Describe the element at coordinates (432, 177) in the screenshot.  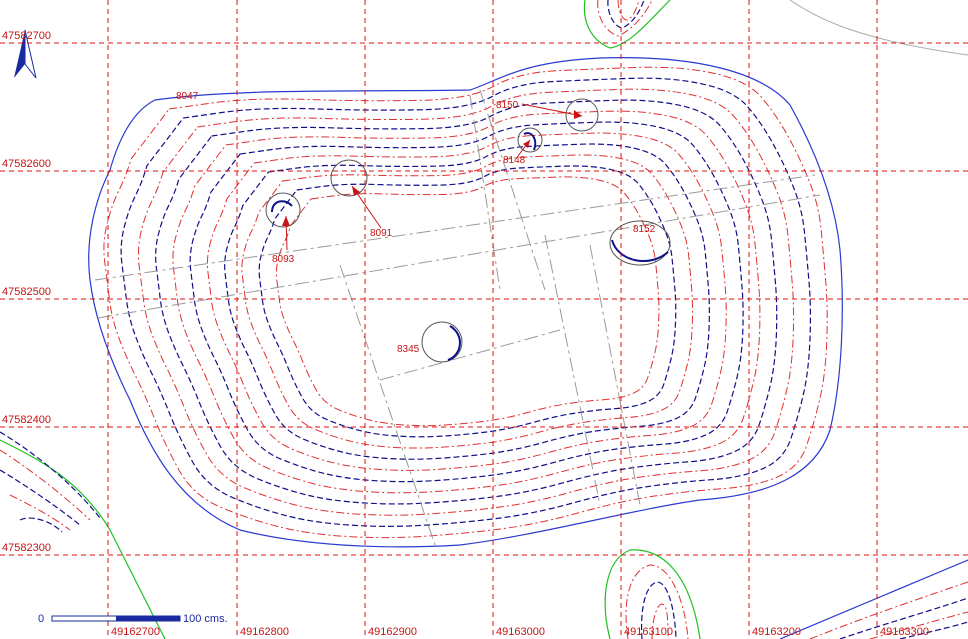
I see `feature-arrows` at that location.